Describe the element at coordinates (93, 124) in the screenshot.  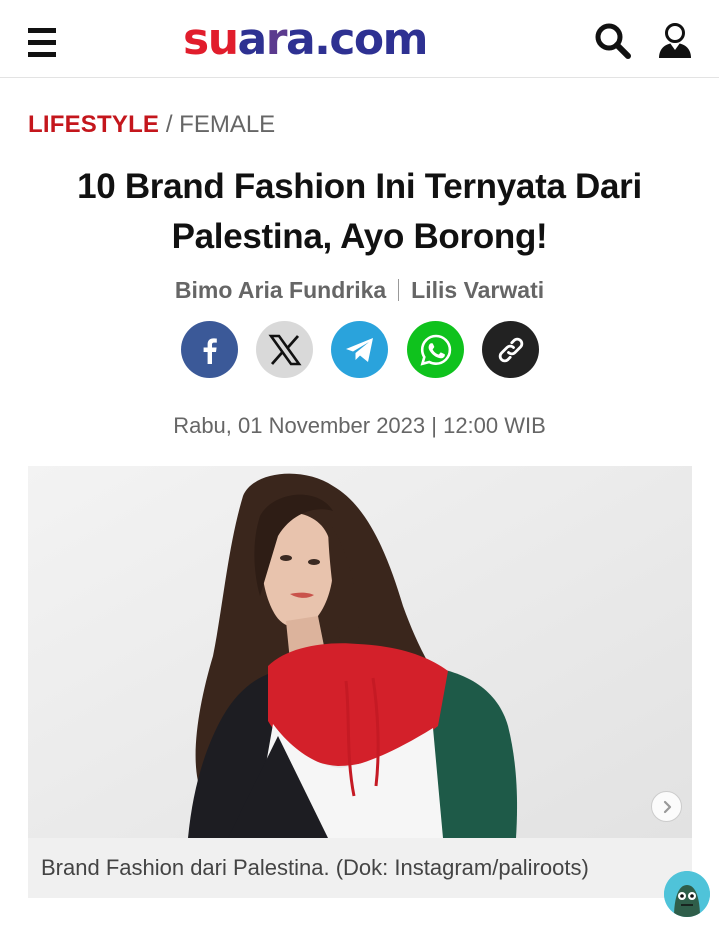
I see `breadcrumb-category-link: LIFESTYLE` at that location.